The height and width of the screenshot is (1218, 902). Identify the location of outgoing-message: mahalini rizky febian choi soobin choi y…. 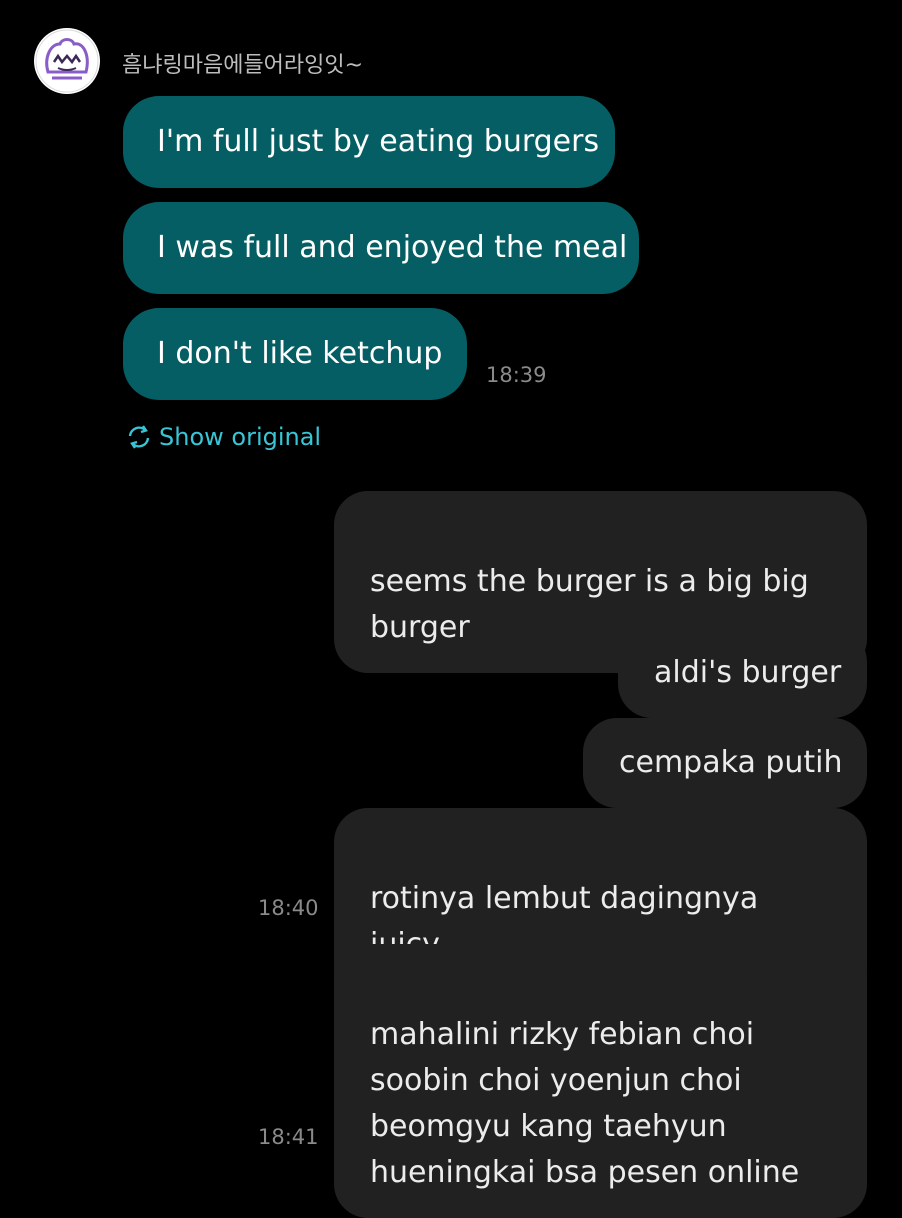
(600, 1081).